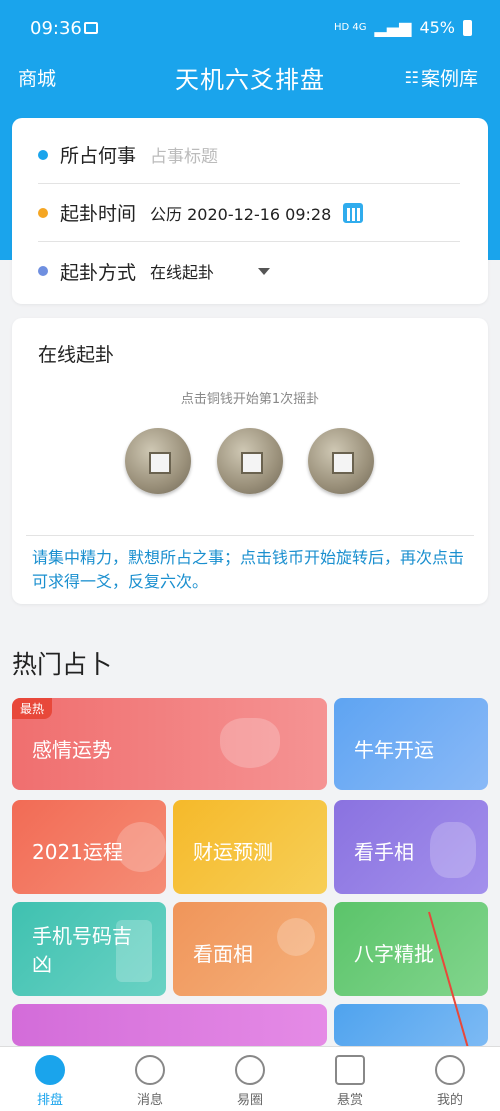 This screenshot has width=500, height=1111. What do you see at coordinates (62, 664) in the screenshot?
I see `hot-section-title: 热门占卜` at bounding box center [62, 664].